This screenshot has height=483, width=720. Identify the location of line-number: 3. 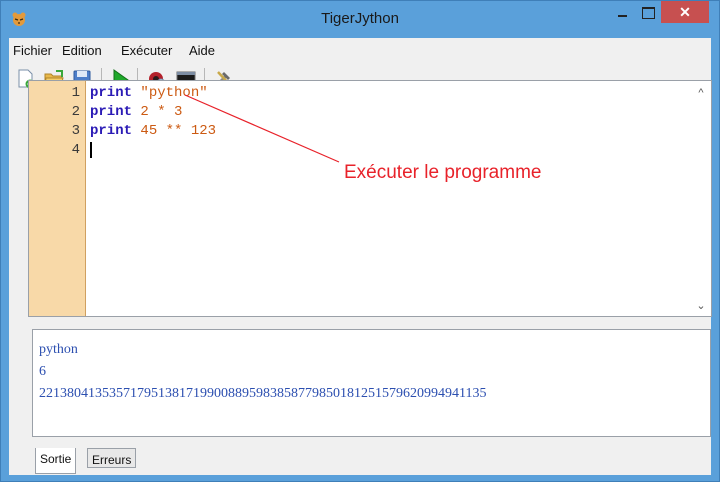
(75, 131).